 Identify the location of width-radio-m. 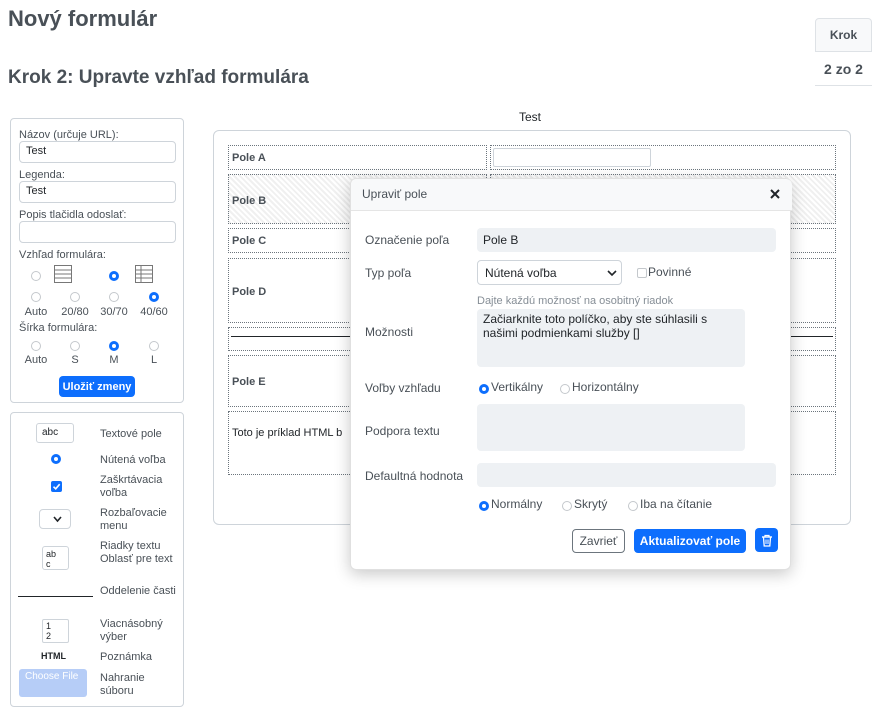
(114, 346).